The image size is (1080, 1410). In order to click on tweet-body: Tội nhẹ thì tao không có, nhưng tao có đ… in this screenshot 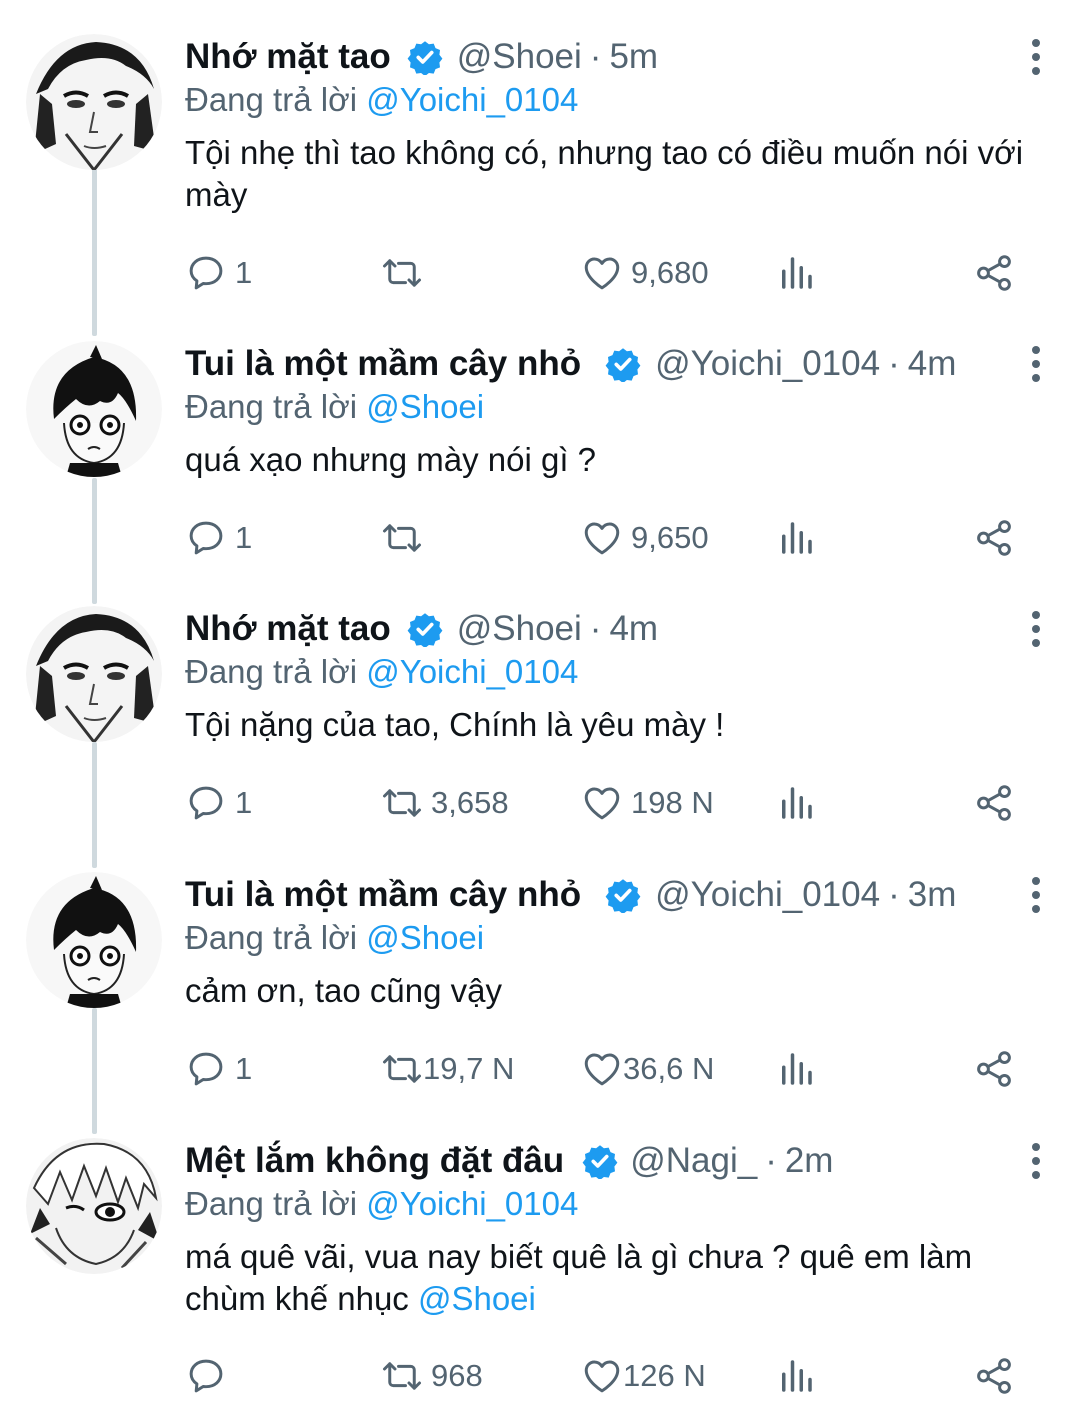, I will do `click(604, 173)`.